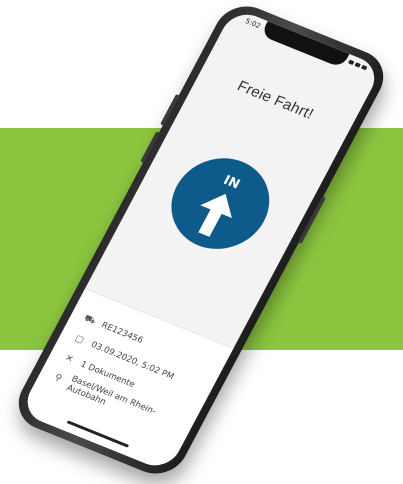 Image resolution: width=403 pixels, height=484 pixels. I want to click on battery-icon, so click(364, 67).